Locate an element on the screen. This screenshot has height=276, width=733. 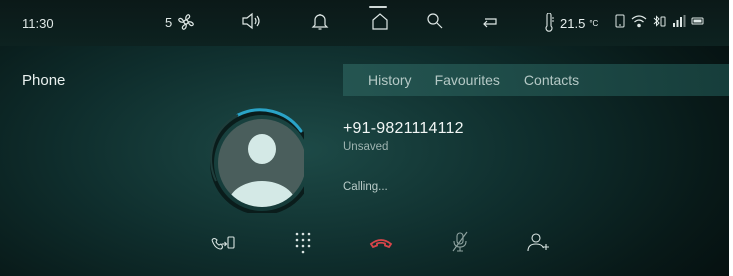
mute-mic-icon is located at coordinates (460, 242).